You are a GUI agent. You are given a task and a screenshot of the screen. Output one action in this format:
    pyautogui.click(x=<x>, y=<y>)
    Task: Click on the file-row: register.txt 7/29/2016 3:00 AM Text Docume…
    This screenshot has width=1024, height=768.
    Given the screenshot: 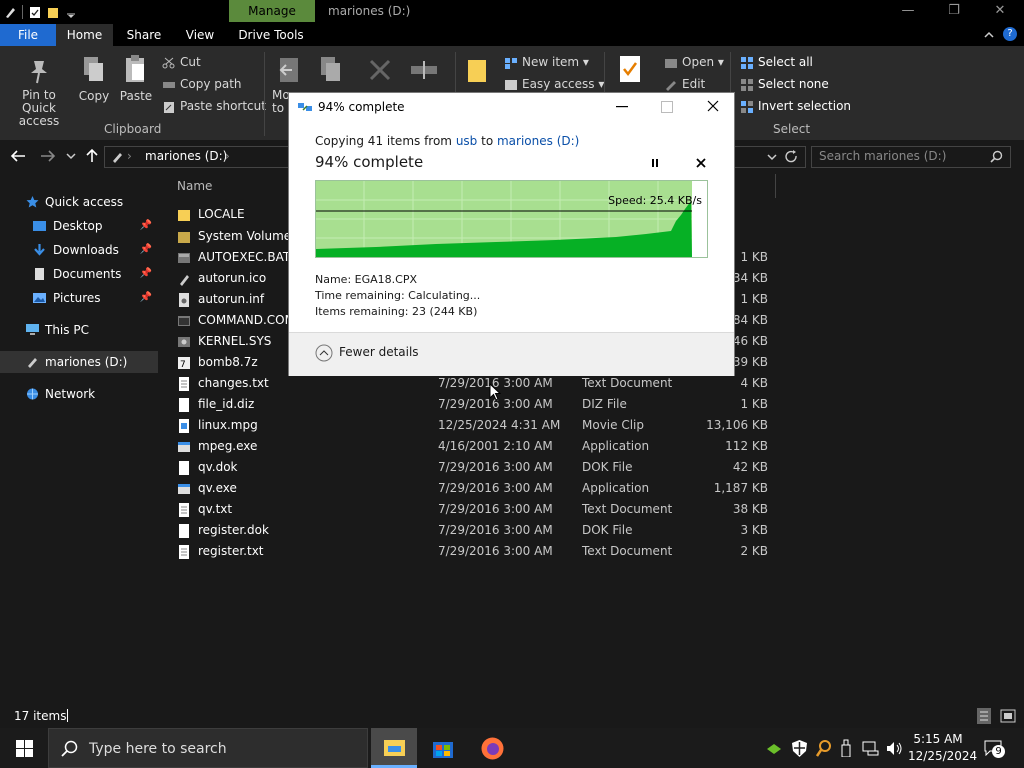 What is the action you would take?
    pyautogui.click(x=591, y=551)
    